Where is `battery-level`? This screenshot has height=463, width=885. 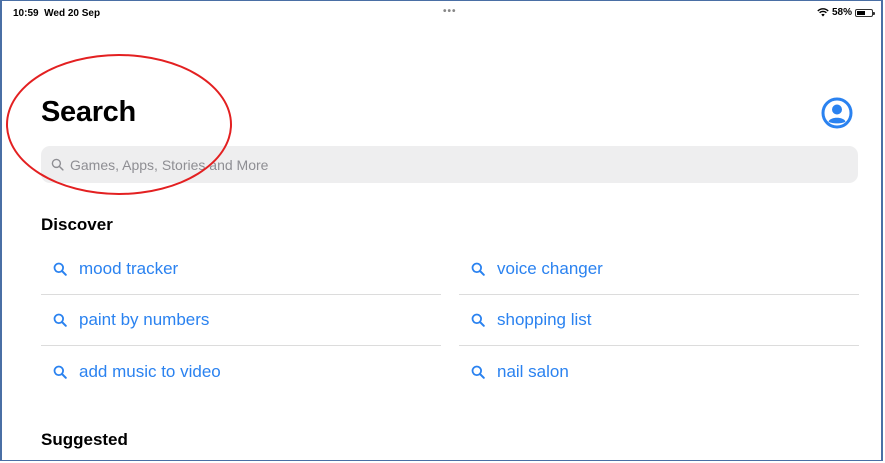
battery-level is located at coordinates (861, 12).